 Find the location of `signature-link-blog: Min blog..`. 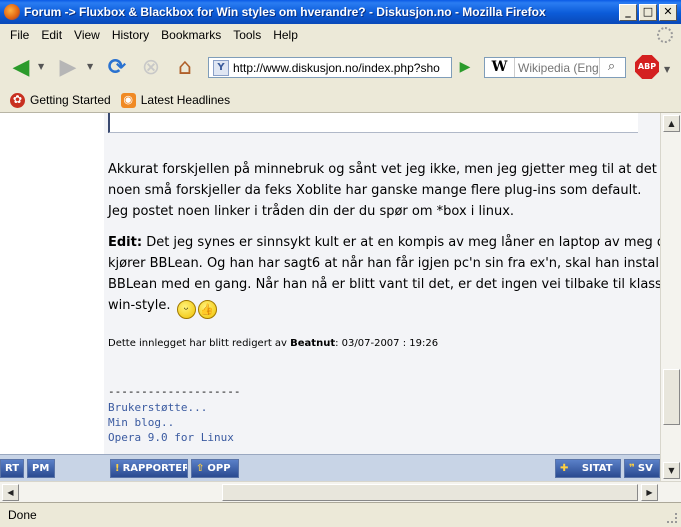

signature-link-blog: Min blog.. is located at coordinates (171, 422).